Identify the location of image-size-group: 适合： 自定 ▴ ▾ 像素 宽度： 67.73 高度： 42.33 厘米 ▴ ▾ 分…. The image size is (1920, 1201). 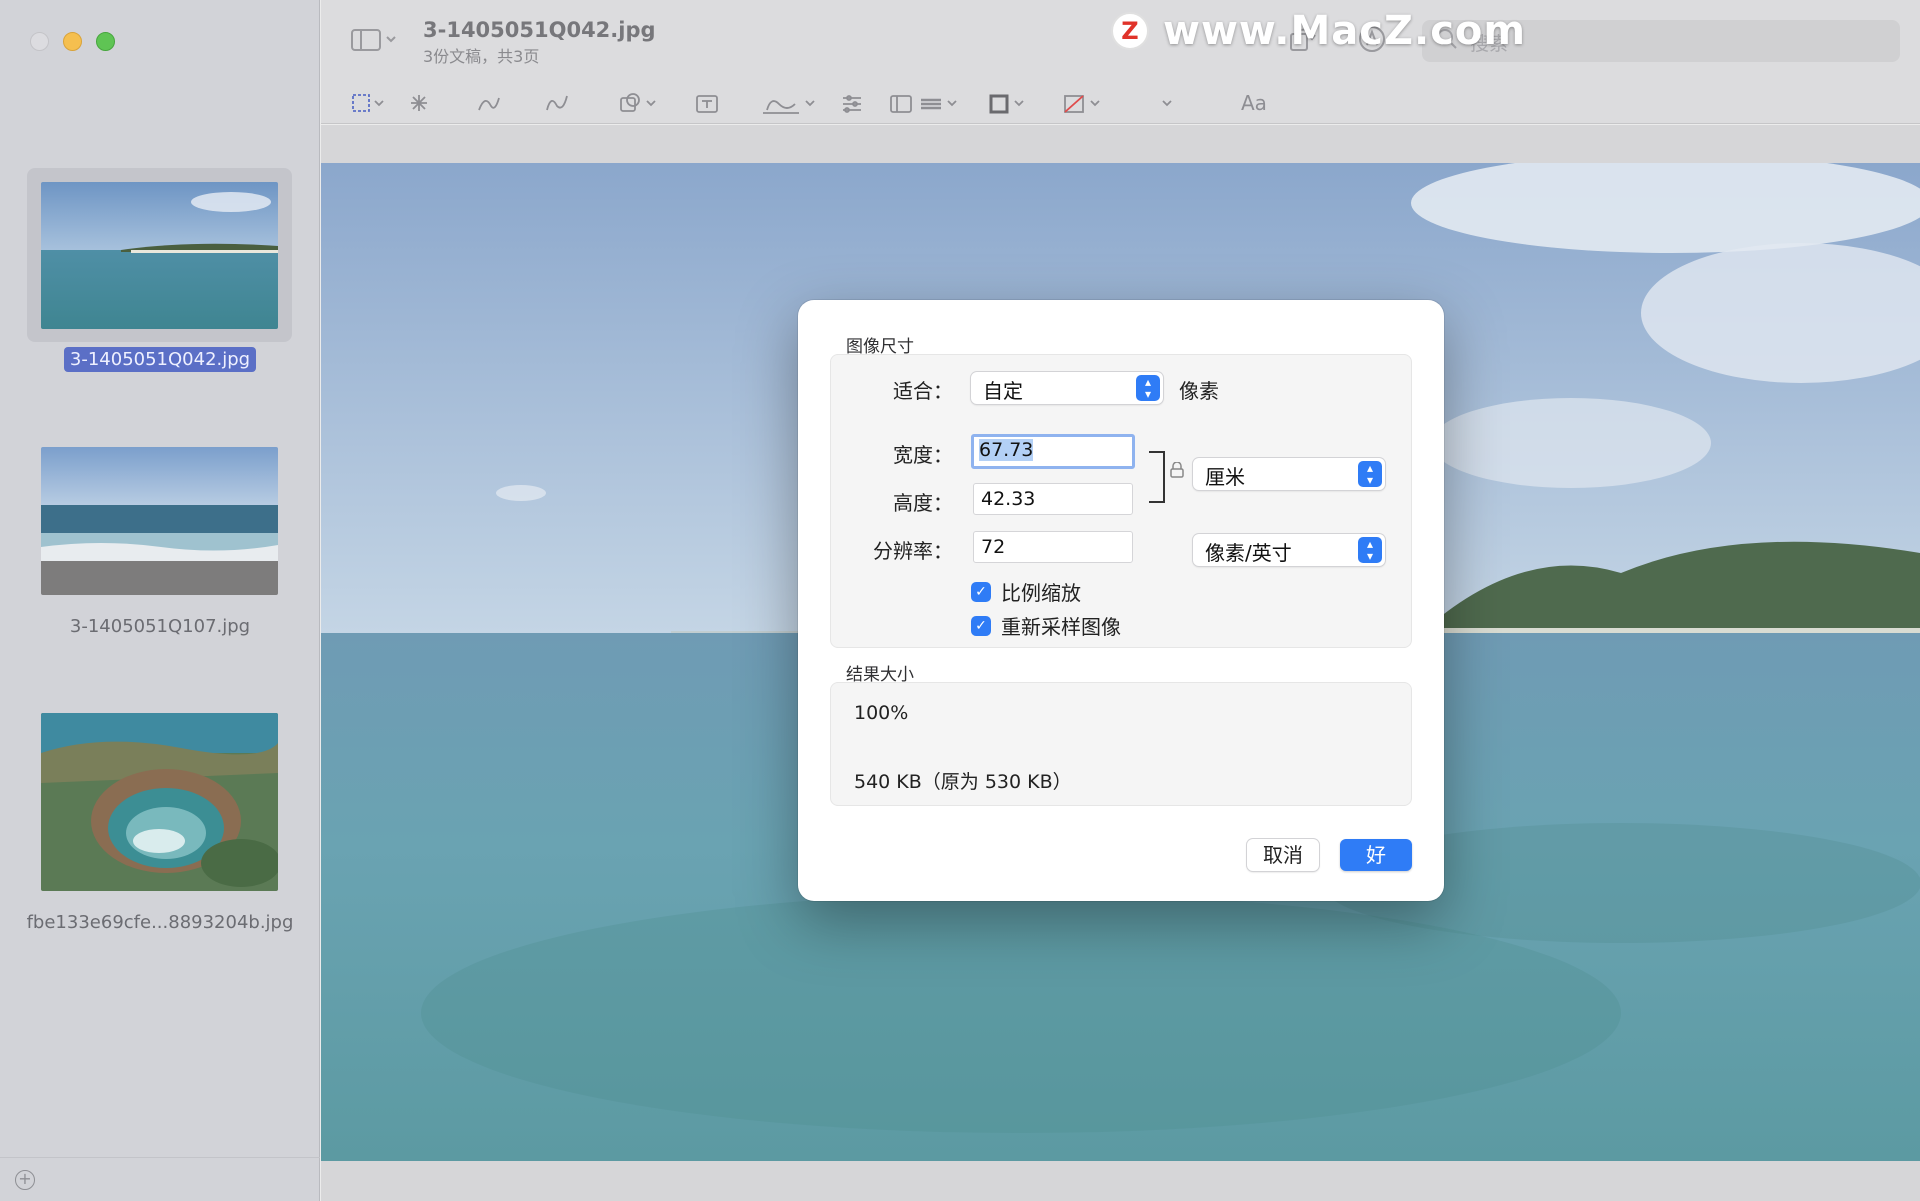
(1121, 501).